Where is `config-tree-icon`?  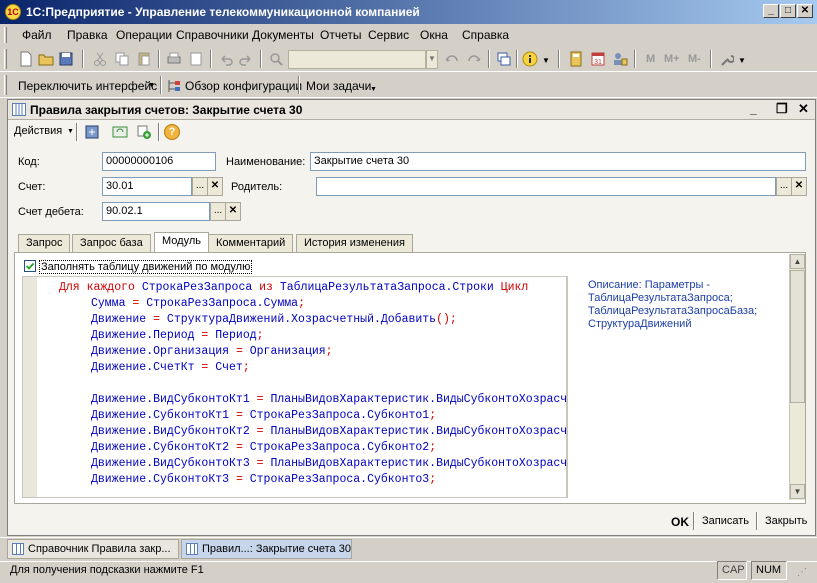 config-tree-icon is located at coordinates (174, 86).